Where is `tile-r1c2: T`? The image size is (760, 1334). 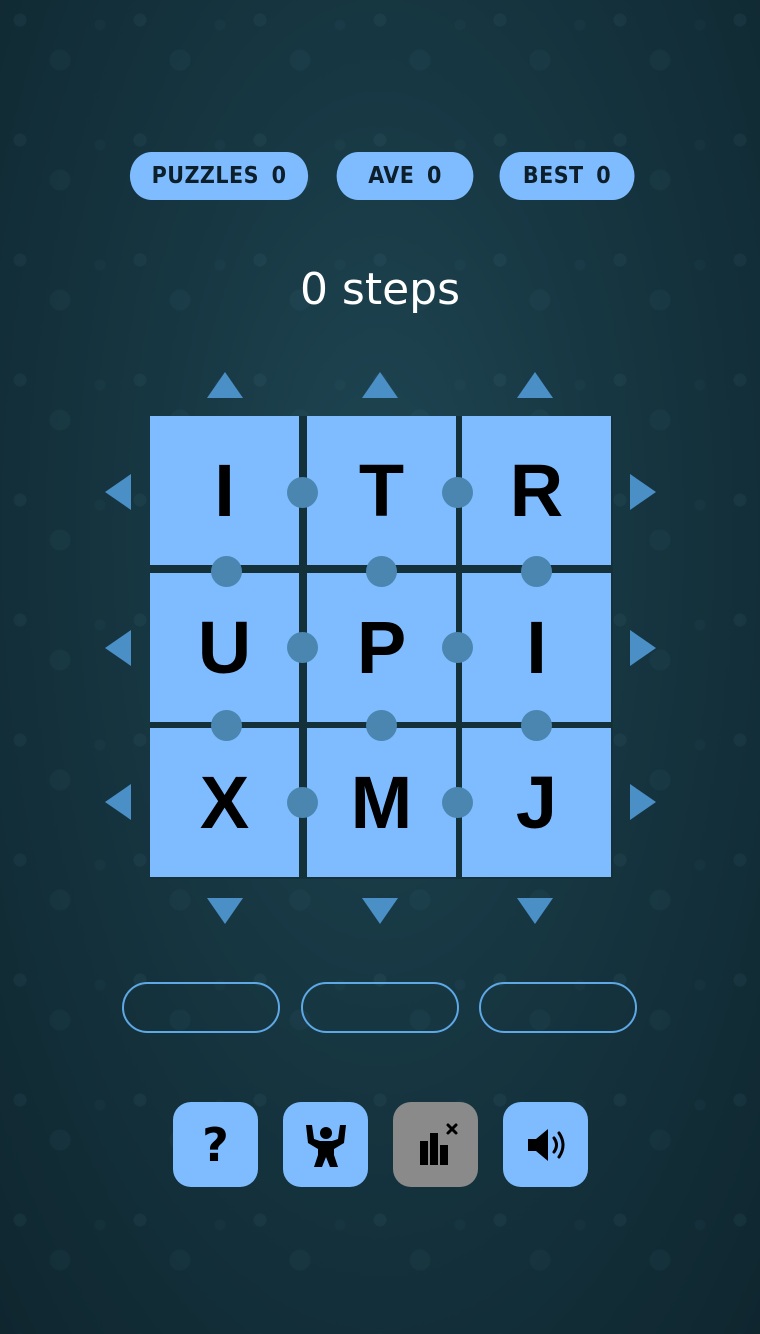 tile-r1c2: T is located at coordinates (381, 490).